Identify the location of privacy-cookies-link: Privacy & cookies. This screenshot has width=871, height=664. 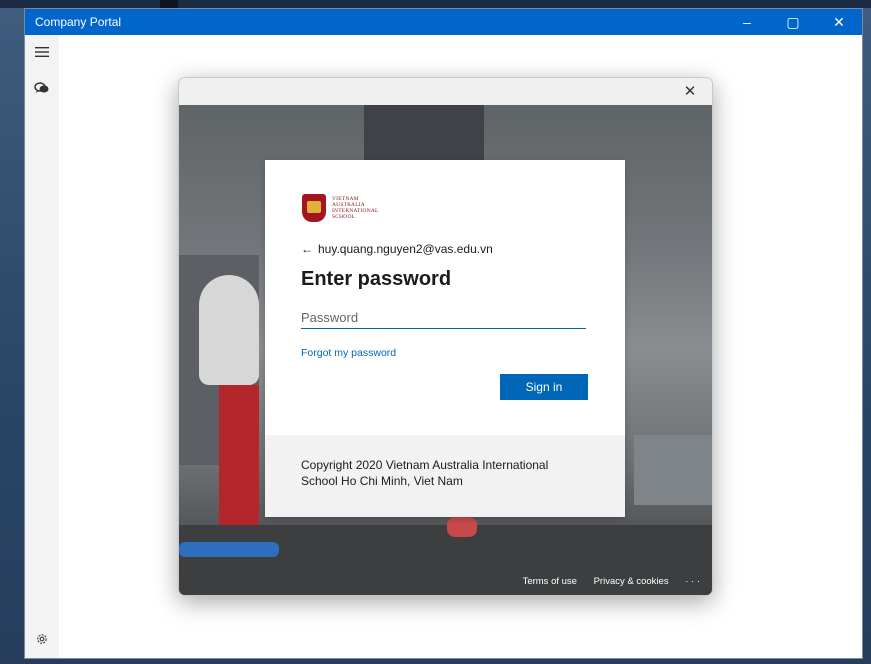
(631, 581).